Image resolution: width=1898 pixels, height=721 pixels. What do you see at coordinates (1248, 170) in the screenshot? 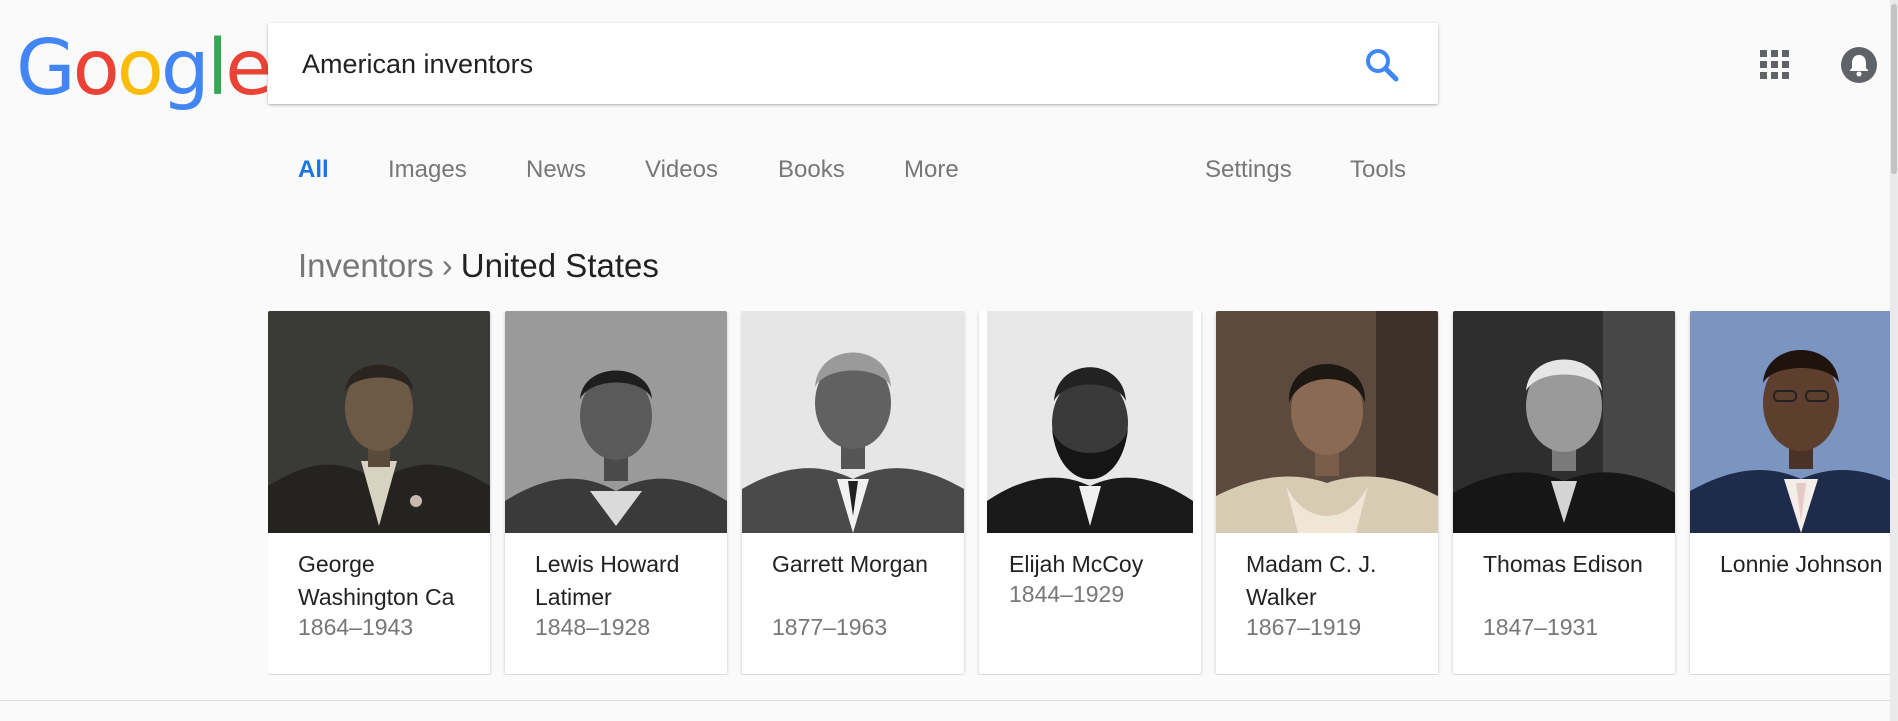
I see `tab-settings: Settings` at bounding box center [1248, 170].